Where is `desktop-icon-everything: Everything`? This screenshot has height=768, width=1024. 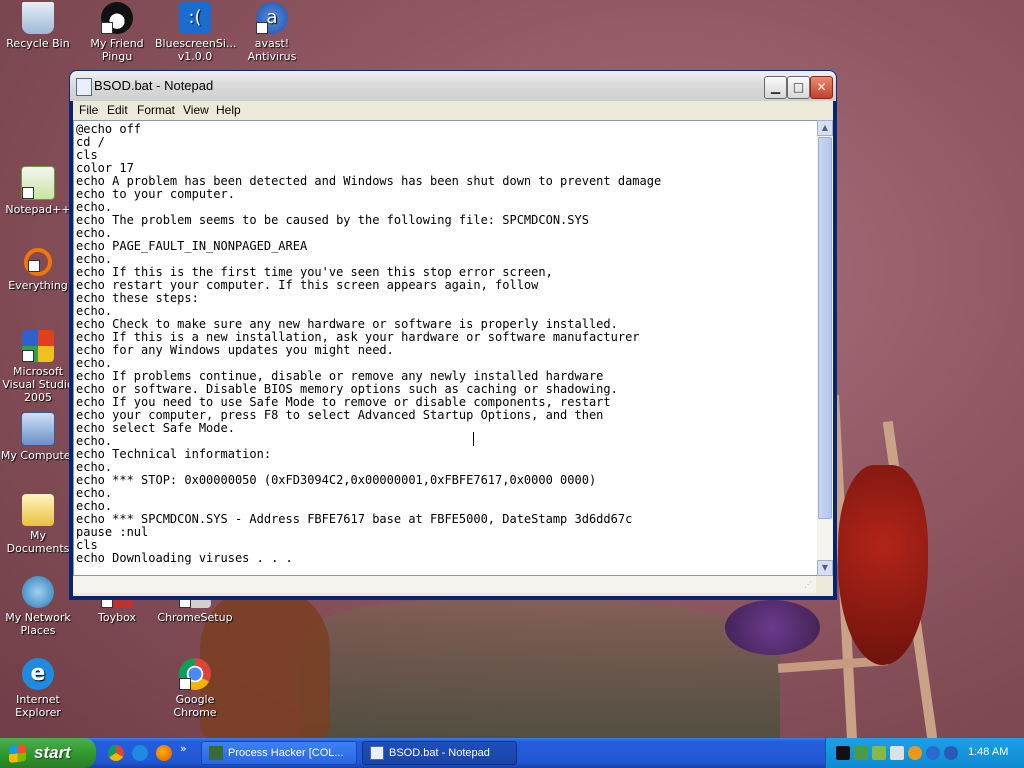 desktop-icon-everything: Everything is located at coordinates (39, 270).